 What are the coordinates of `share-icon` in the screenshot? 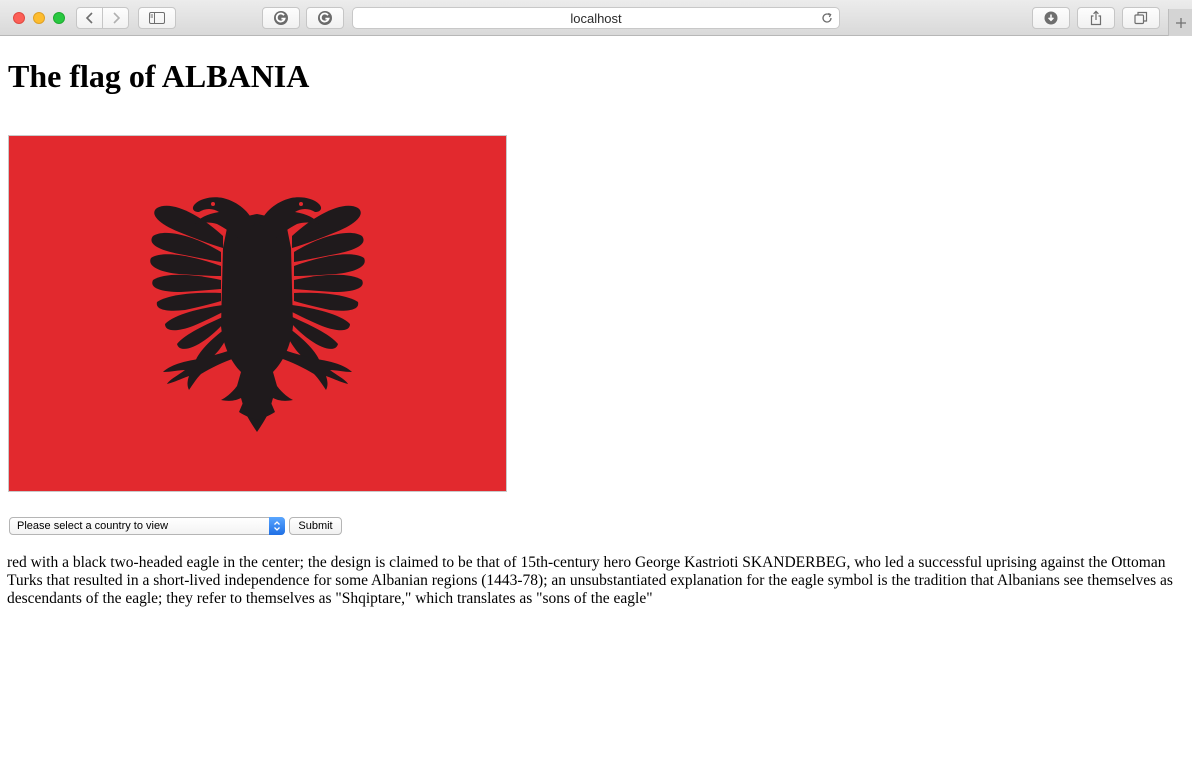 It's located at (1096, 18).